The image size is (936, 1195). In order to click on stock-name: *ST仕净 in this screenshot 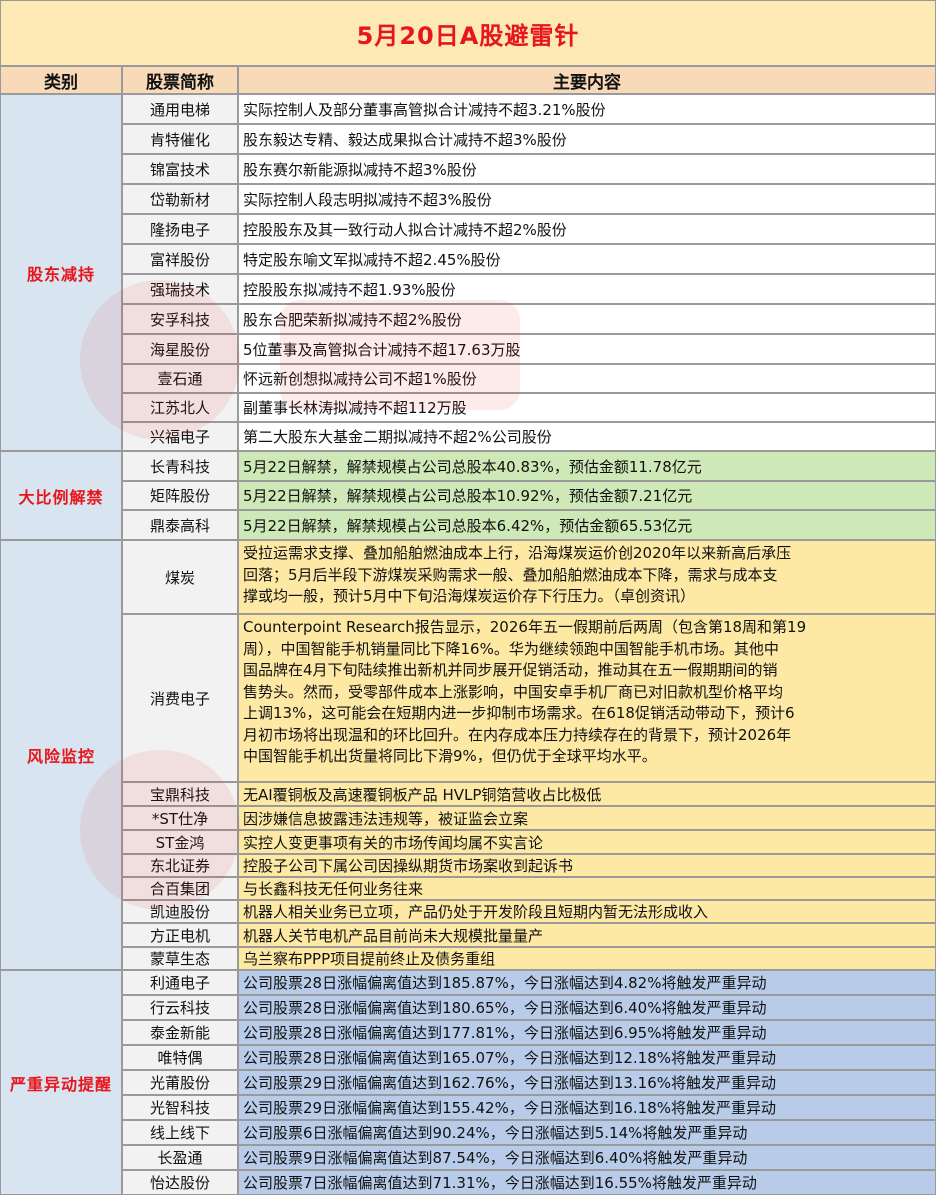, I will do `click(180, 818)`.